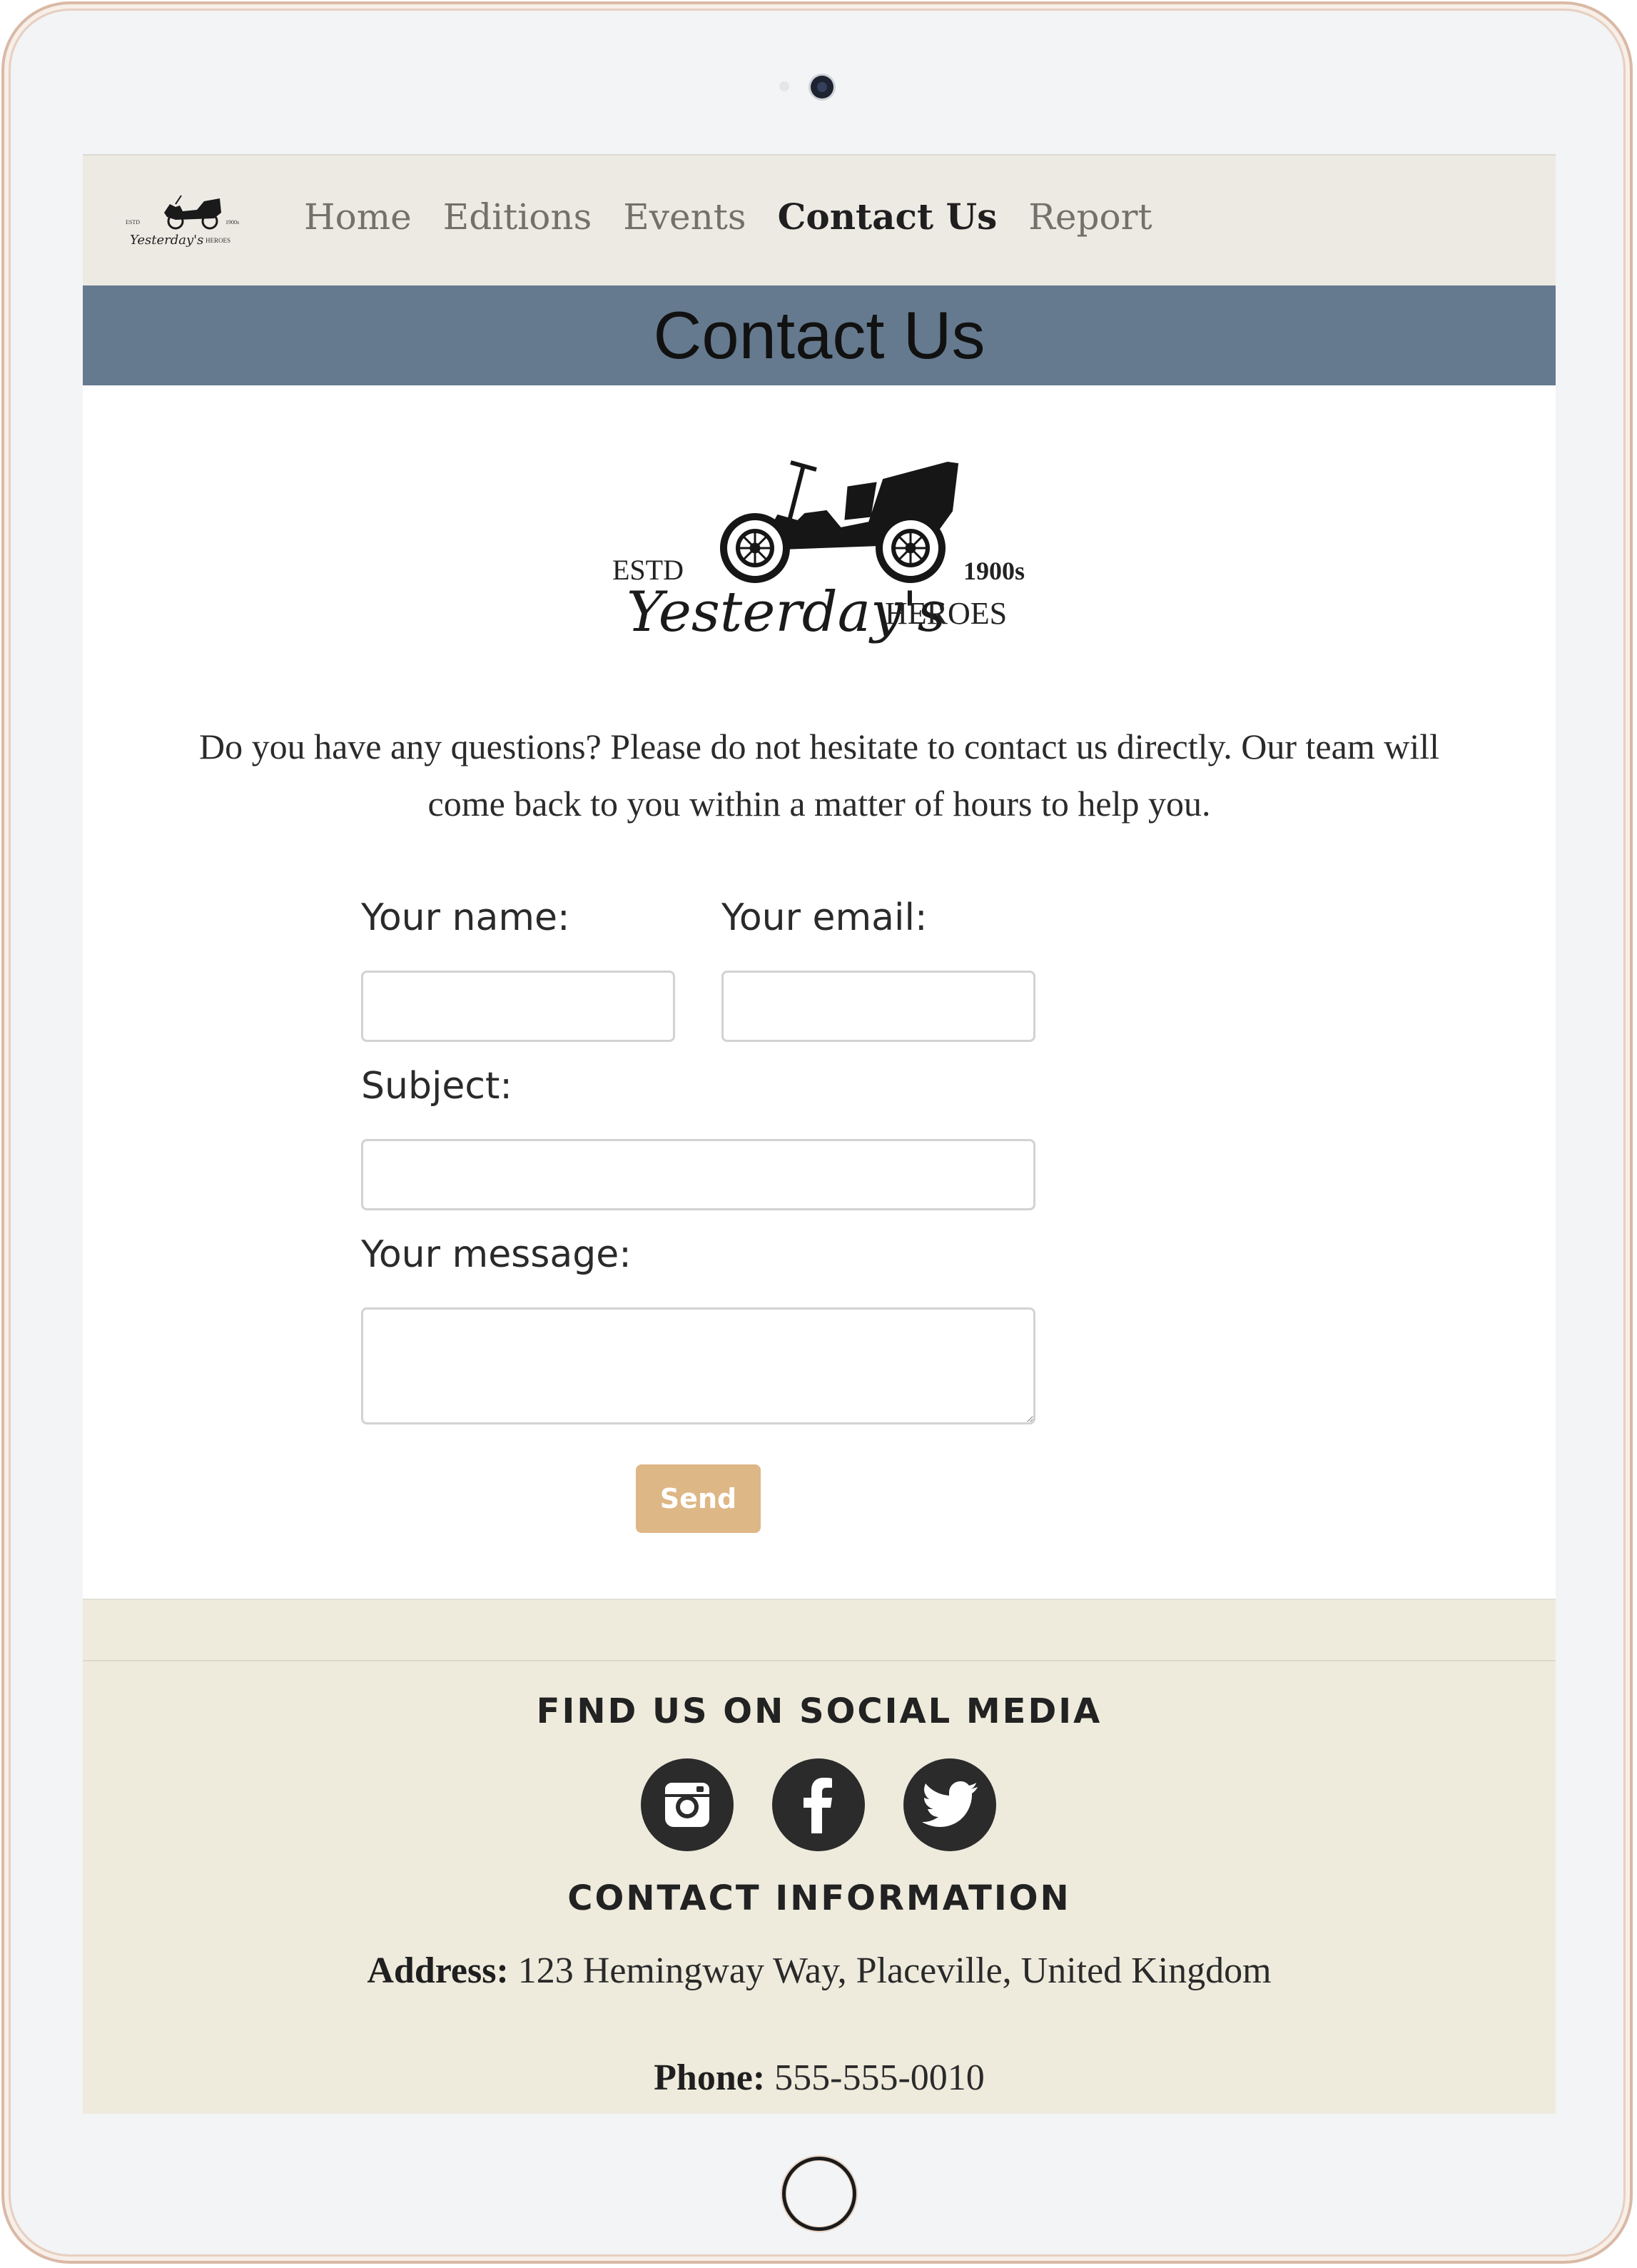  I want to click on name-label: Your name:, so click(465, 917).